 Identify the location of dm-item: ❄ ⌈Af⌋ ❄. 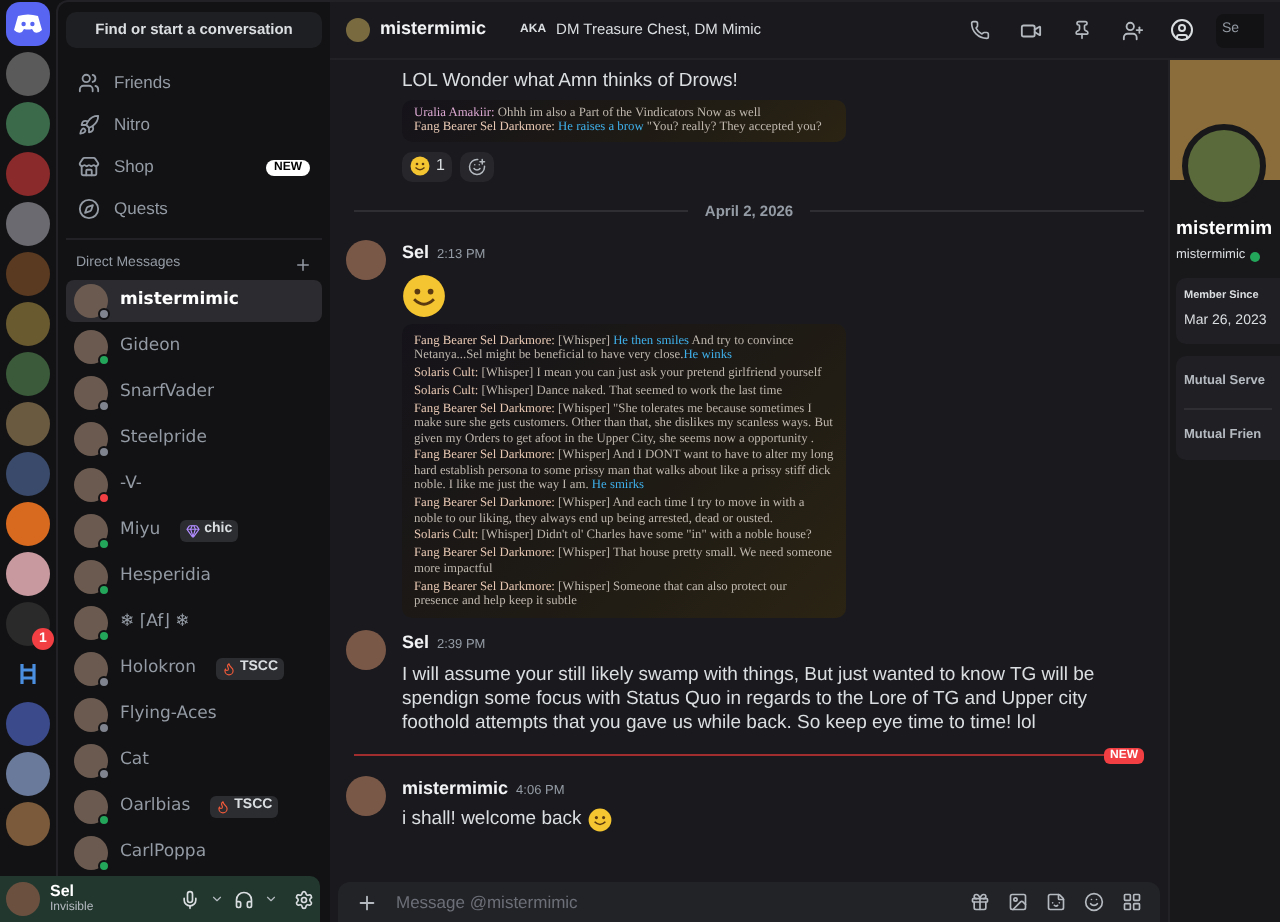
(194, 622).